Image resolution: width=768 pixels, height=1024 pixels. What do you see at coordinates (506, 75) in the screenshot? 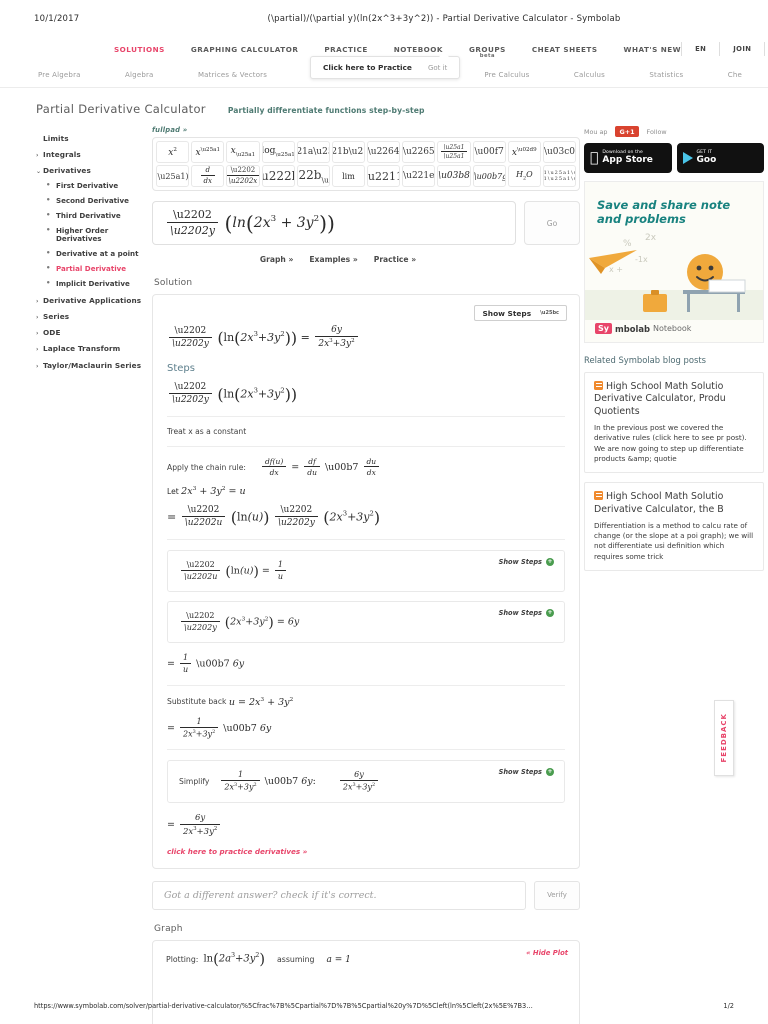
I see `subnav-pre-calculus: Pre Calculus` at bounding box center [506, 75].